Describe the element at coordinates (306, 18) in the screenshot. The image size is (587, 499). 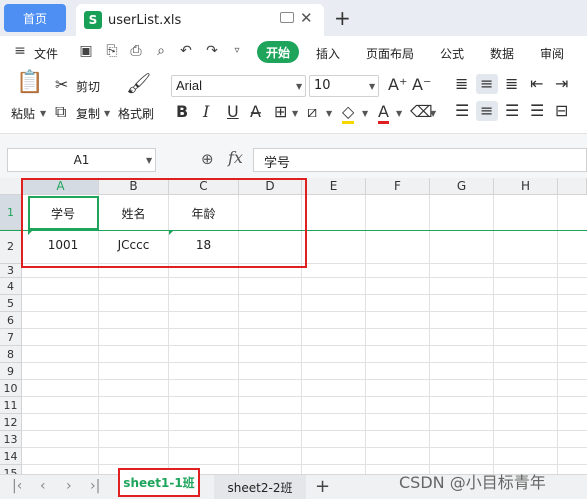
I see `close-icon: ✕` at that location.